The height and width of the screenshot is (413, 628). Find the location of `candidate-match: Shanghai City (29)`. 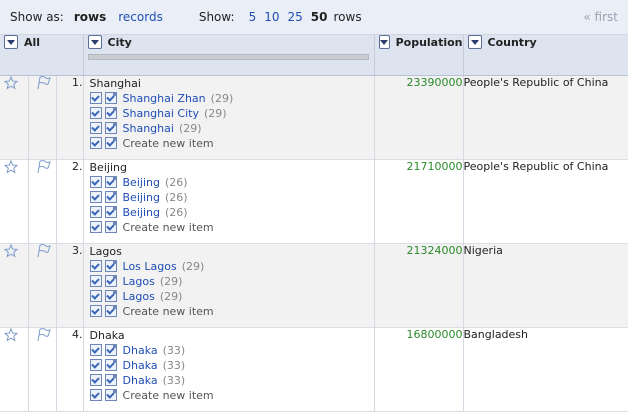

candidate-match: Shanghai City (29) is located at coordinates (231, 113).